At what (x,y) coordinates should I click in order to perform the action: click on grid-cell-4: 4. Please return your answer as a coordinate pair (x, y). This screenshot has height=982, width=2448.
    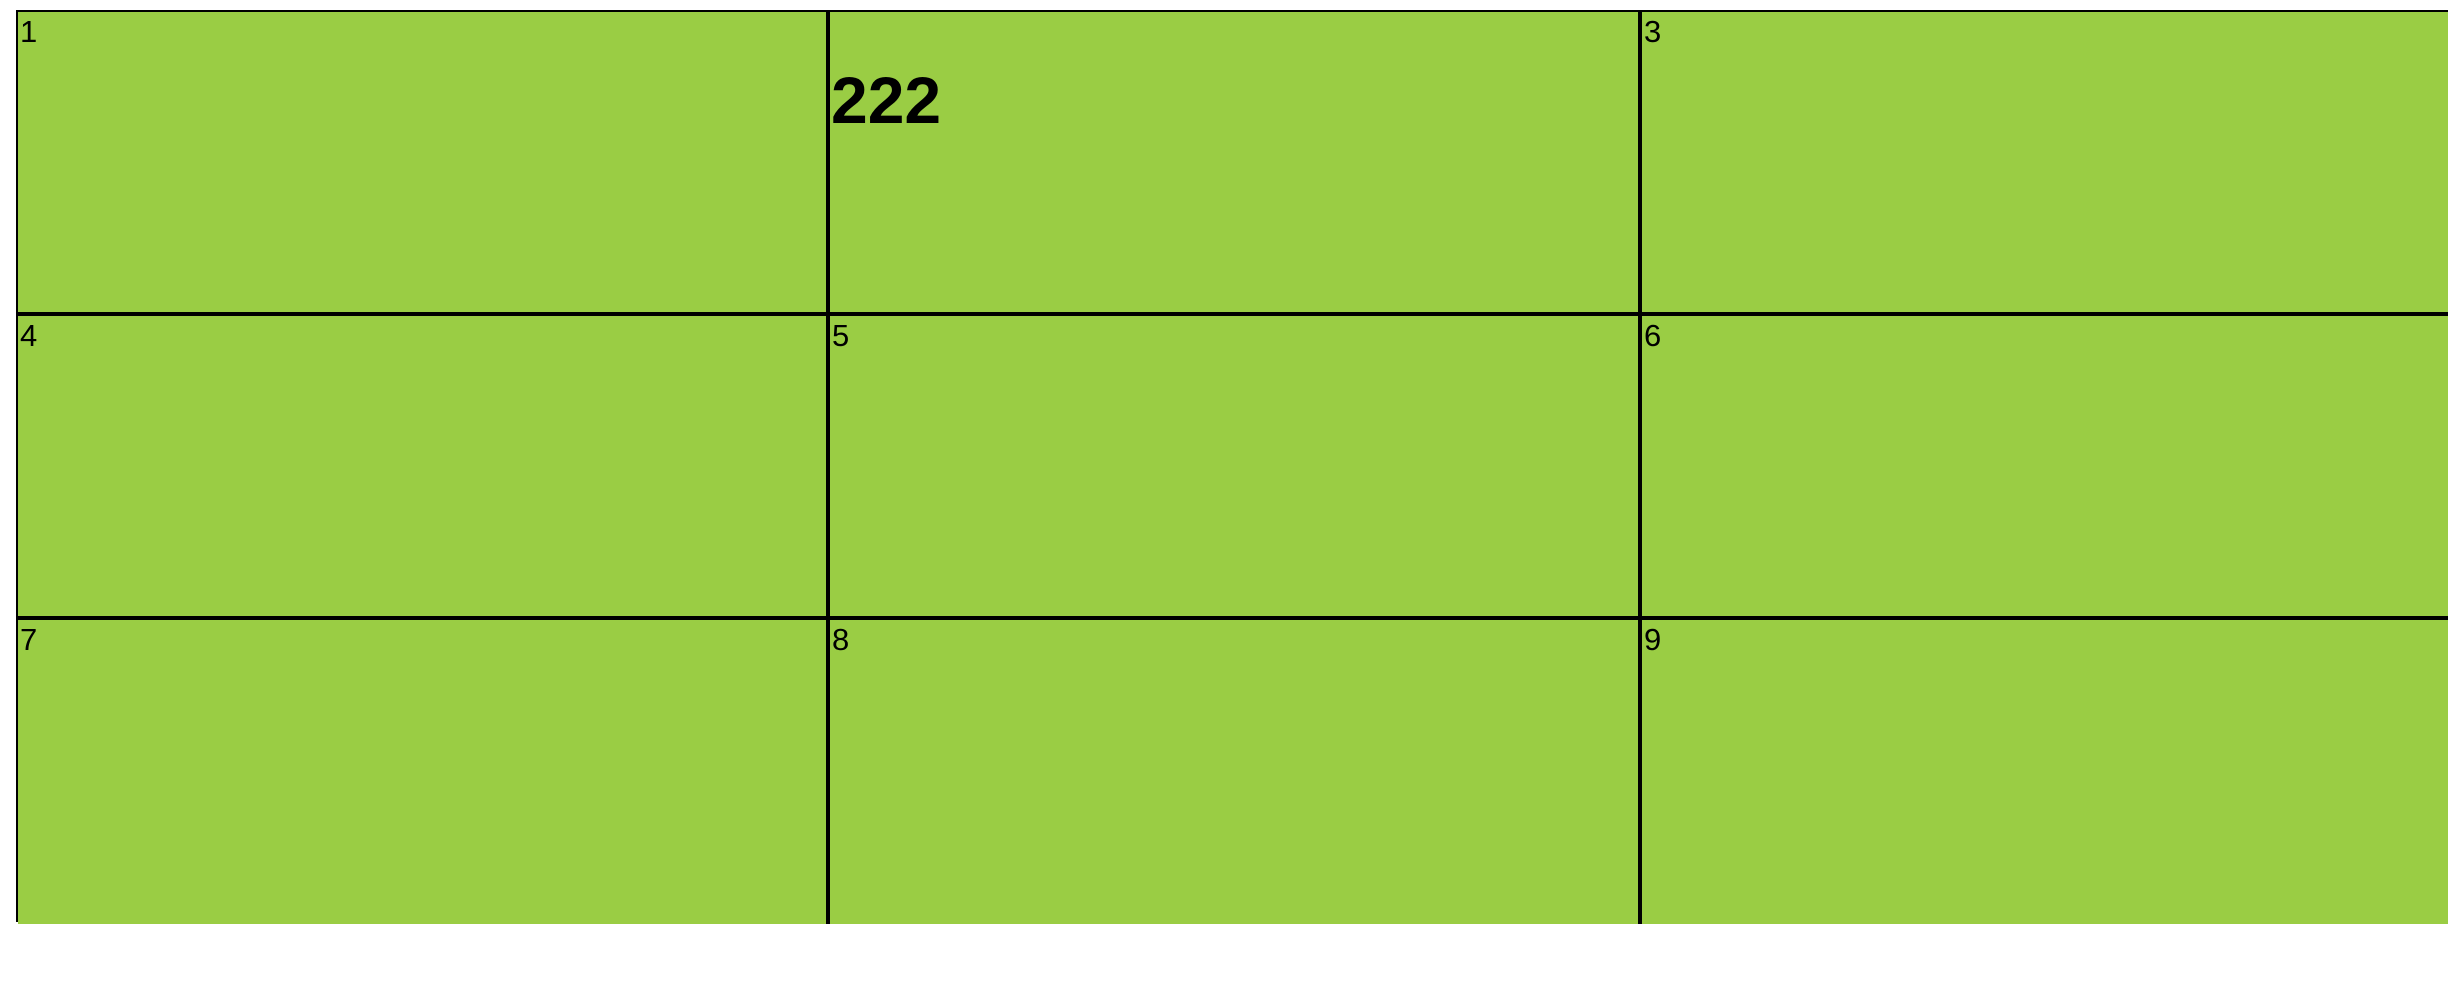
    Looking at the image, I should click on (424, 468).